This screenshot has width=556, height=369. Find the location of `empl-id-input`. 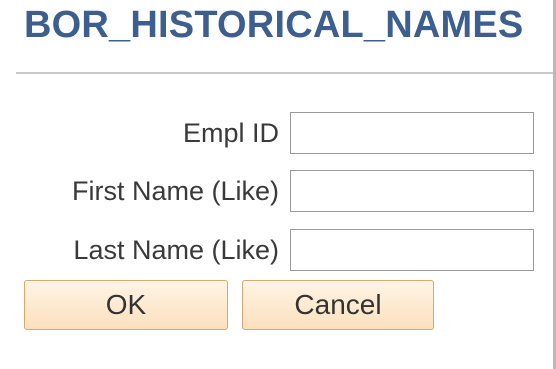

empl-id-input is located at coordinates (412, 133).